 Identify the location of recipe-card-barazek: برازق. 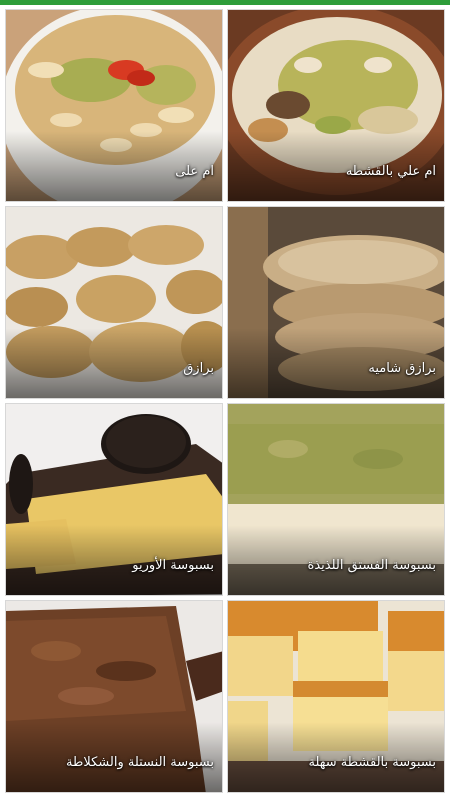
(114, 302).